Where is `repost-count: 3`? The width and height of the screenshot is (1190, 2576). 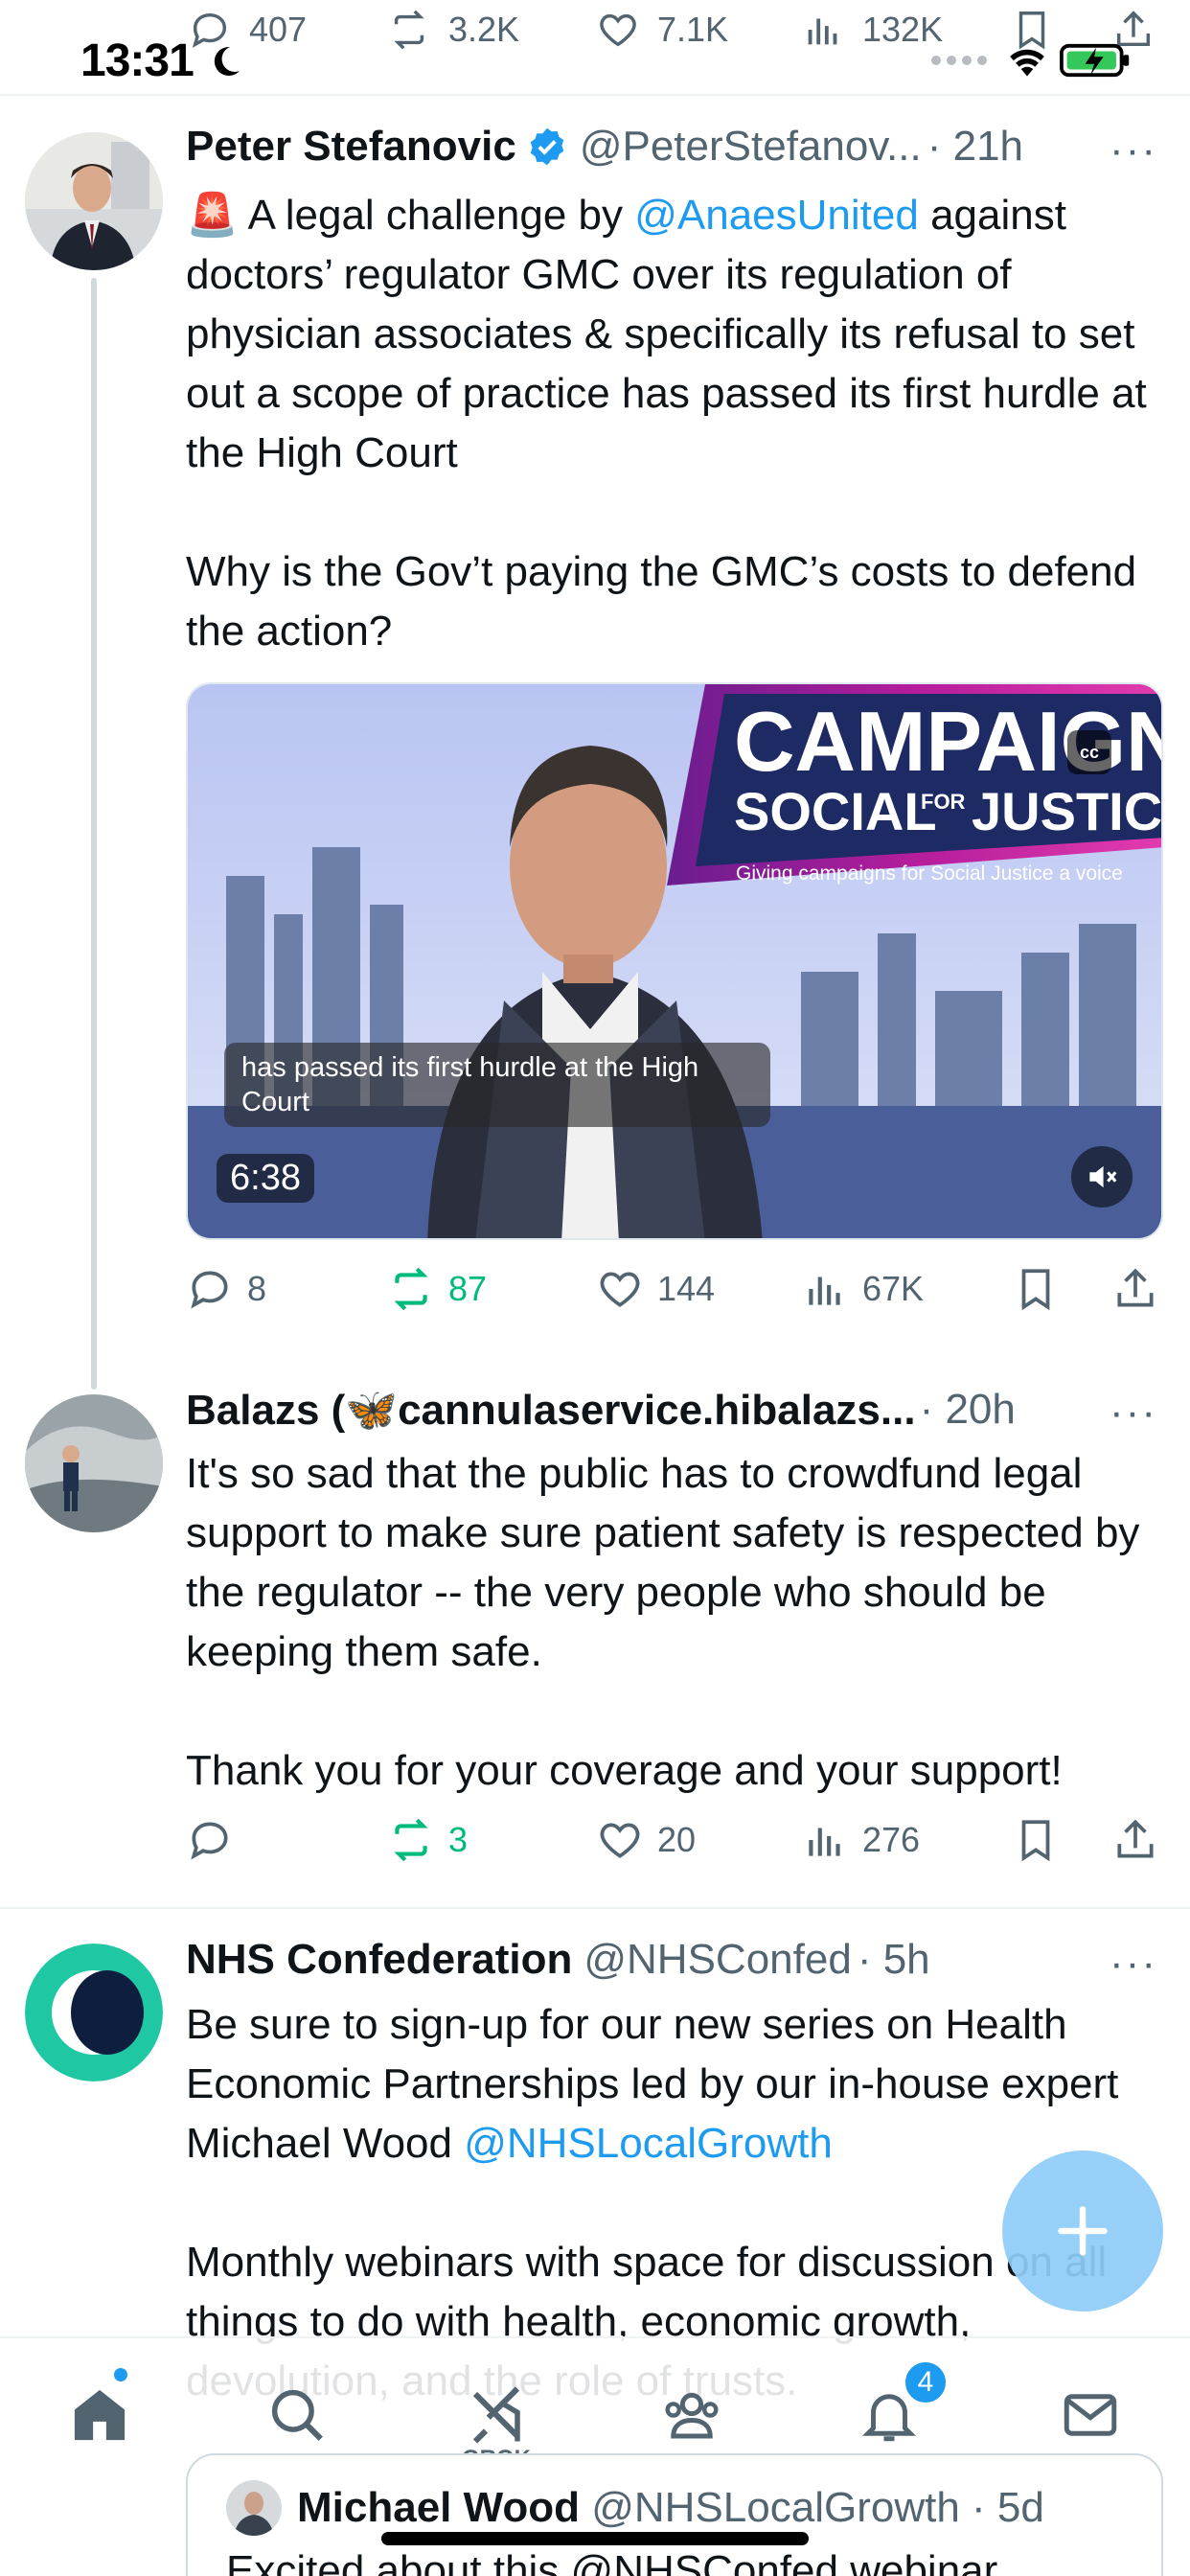
repost-count: 3 is located at coordinates (459, 1839).